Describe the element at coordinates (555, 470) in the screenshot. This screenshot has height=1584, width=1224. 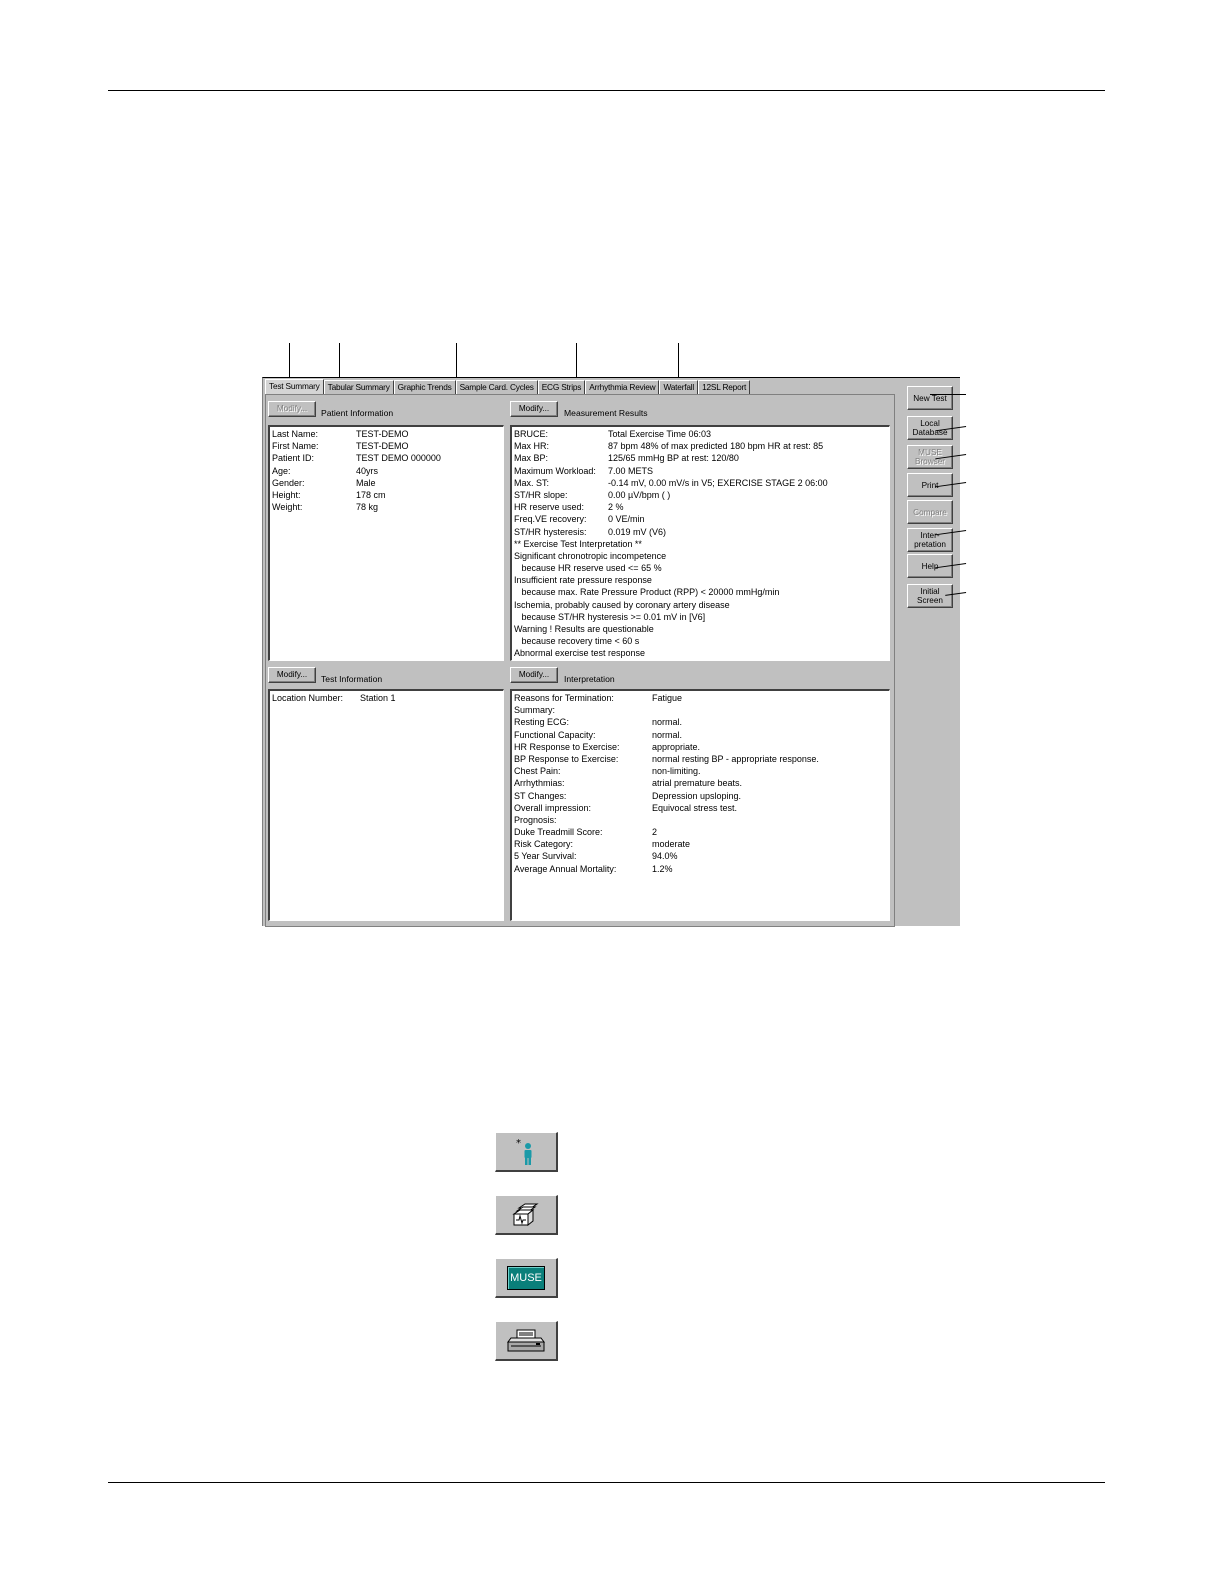
I see `row-key: Maximum Workload:` at that location.